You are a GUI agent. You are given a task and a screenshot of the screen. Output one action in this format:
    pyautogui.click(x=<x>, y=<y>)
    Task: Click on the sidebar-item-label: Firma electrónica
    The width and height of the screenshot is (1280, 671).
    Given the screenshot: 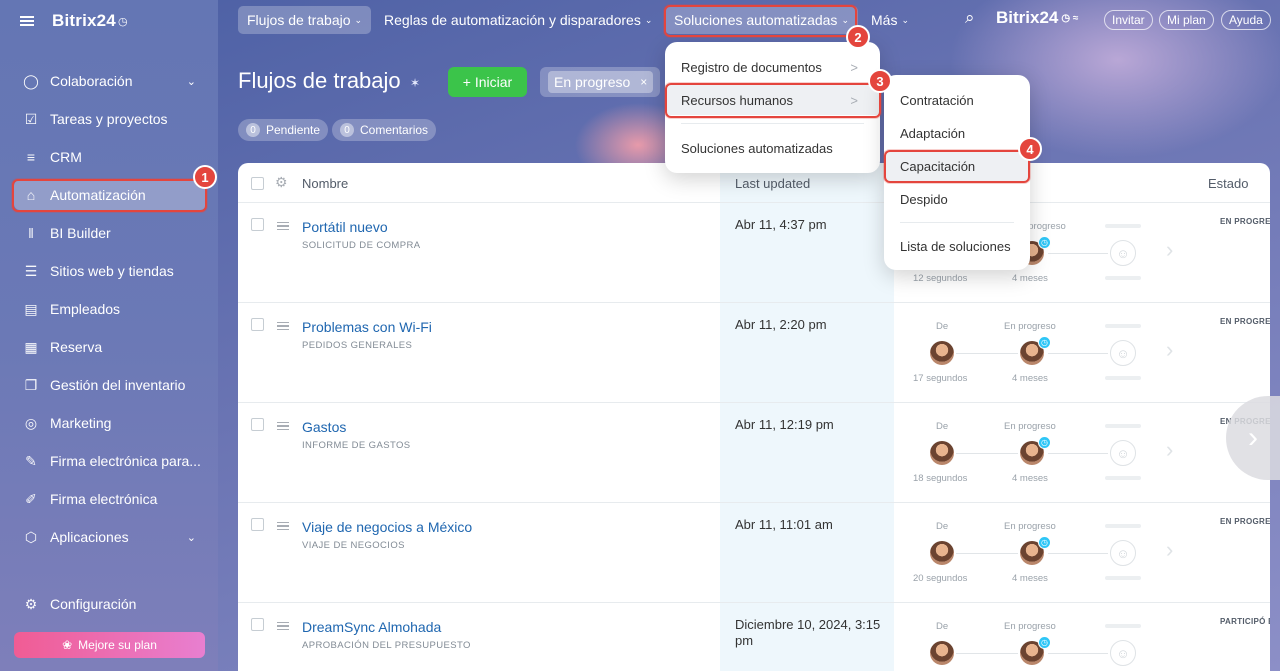 What is the action you would take?
    pyautogui.click(x=104, y=499)
    